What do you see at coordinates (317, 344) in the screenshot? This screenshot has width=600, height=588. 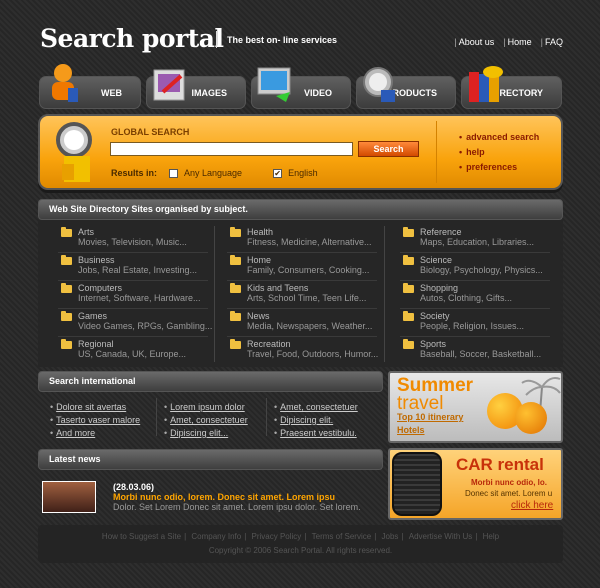 I see `category-title: Recreation` at bounding box center [317, 344].